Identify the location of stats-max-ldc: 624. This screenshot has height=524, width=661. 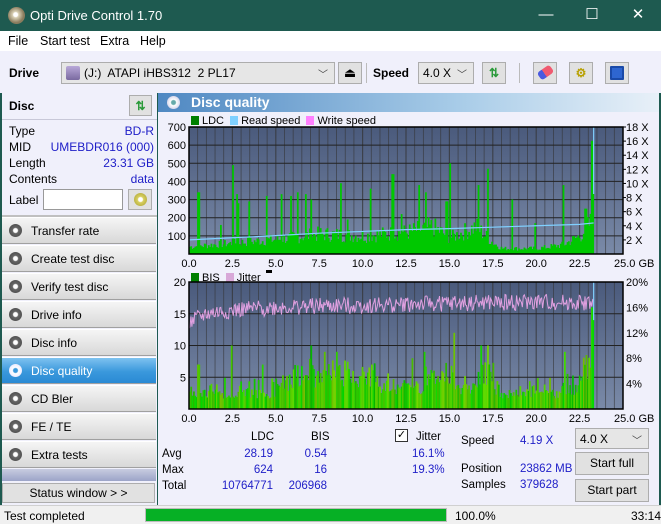
(263, 470).